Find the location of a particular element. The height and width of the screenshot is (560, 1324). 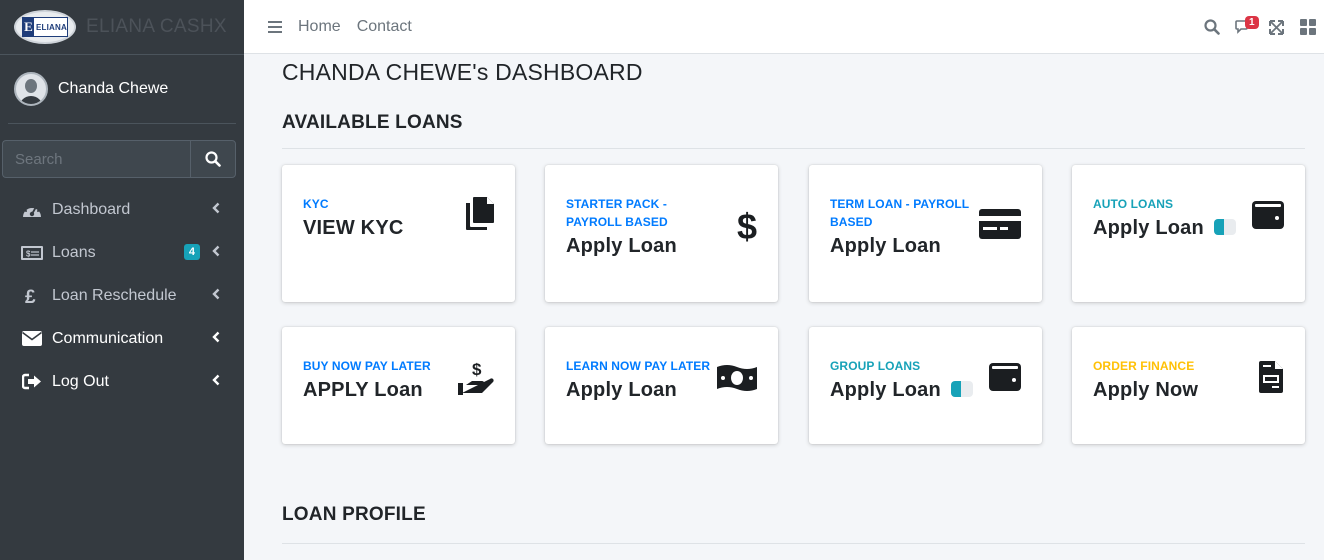

card-label: BUY NOW PAY LATER is located at coordinates (367, 366).